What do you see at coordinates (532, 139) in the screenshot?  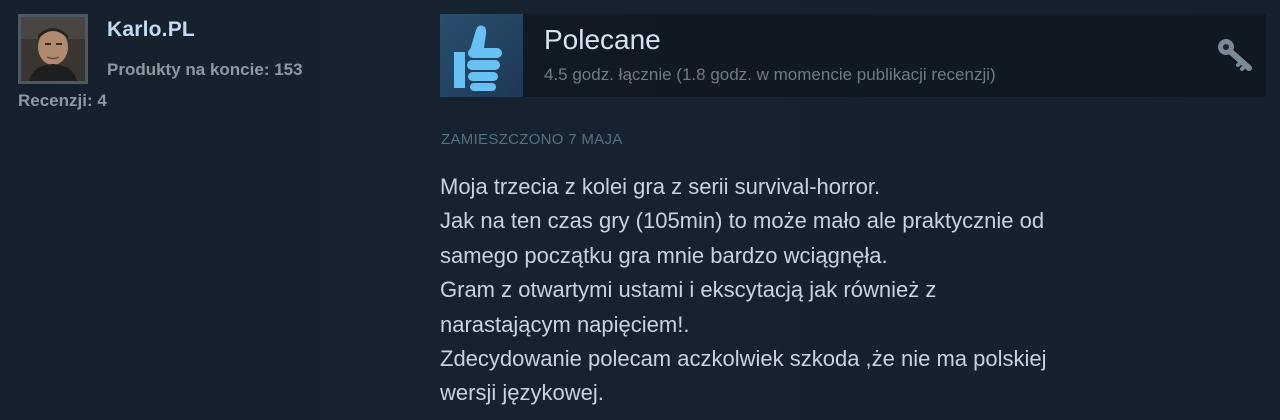 I see `posted-date: ZAMIESZCZONO 7 MAJA` at bounding box center [532, 139].